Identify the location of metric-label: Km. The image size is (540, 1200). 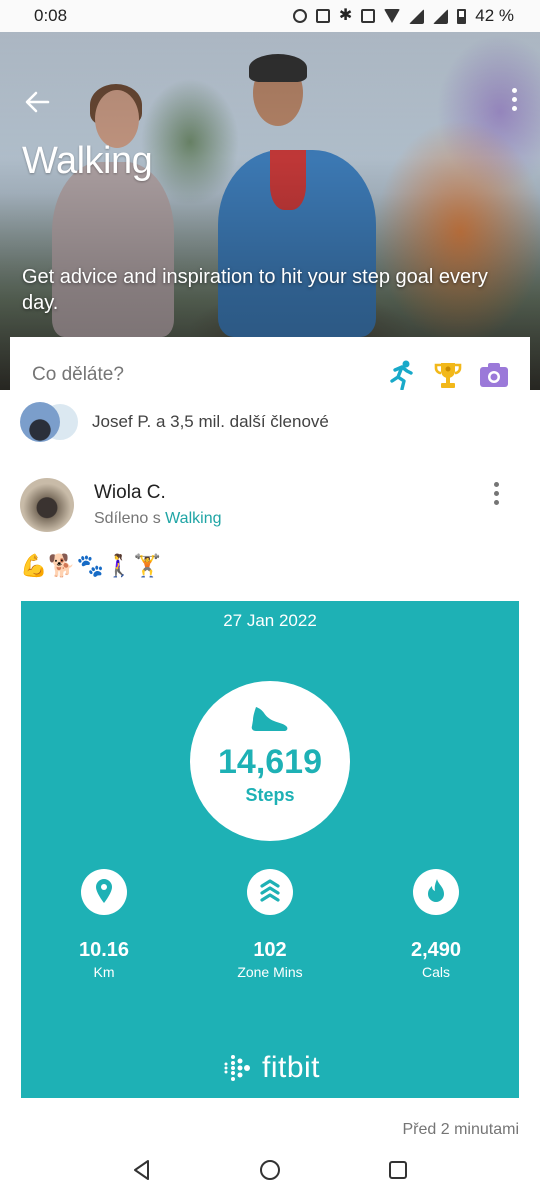
(104, 972).